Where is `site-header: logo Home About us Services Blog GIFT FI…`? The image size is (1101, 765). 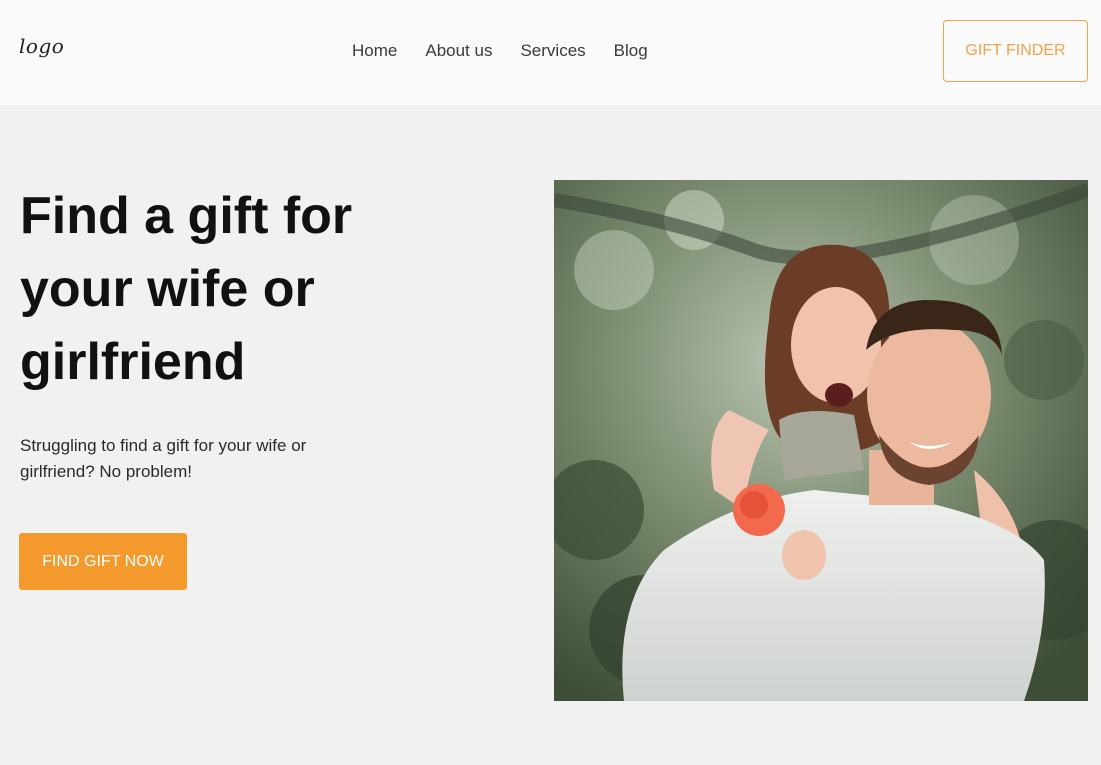 site-header: logo Home About us Services Blog GIFT FI… is located at coordinates (550, 52).